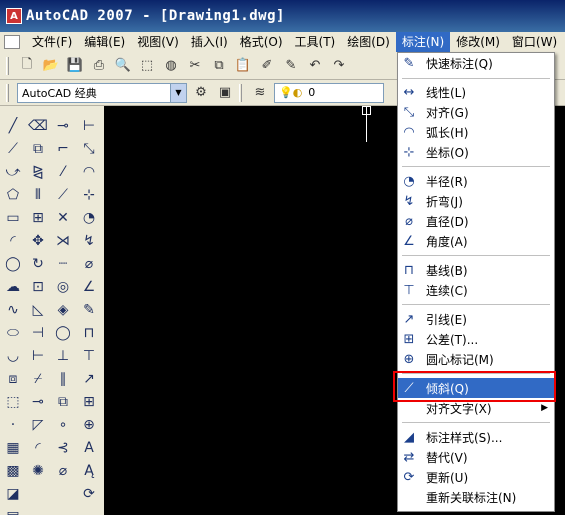  I want to click on menu-edit: 编辑(E), so click(104, 42).